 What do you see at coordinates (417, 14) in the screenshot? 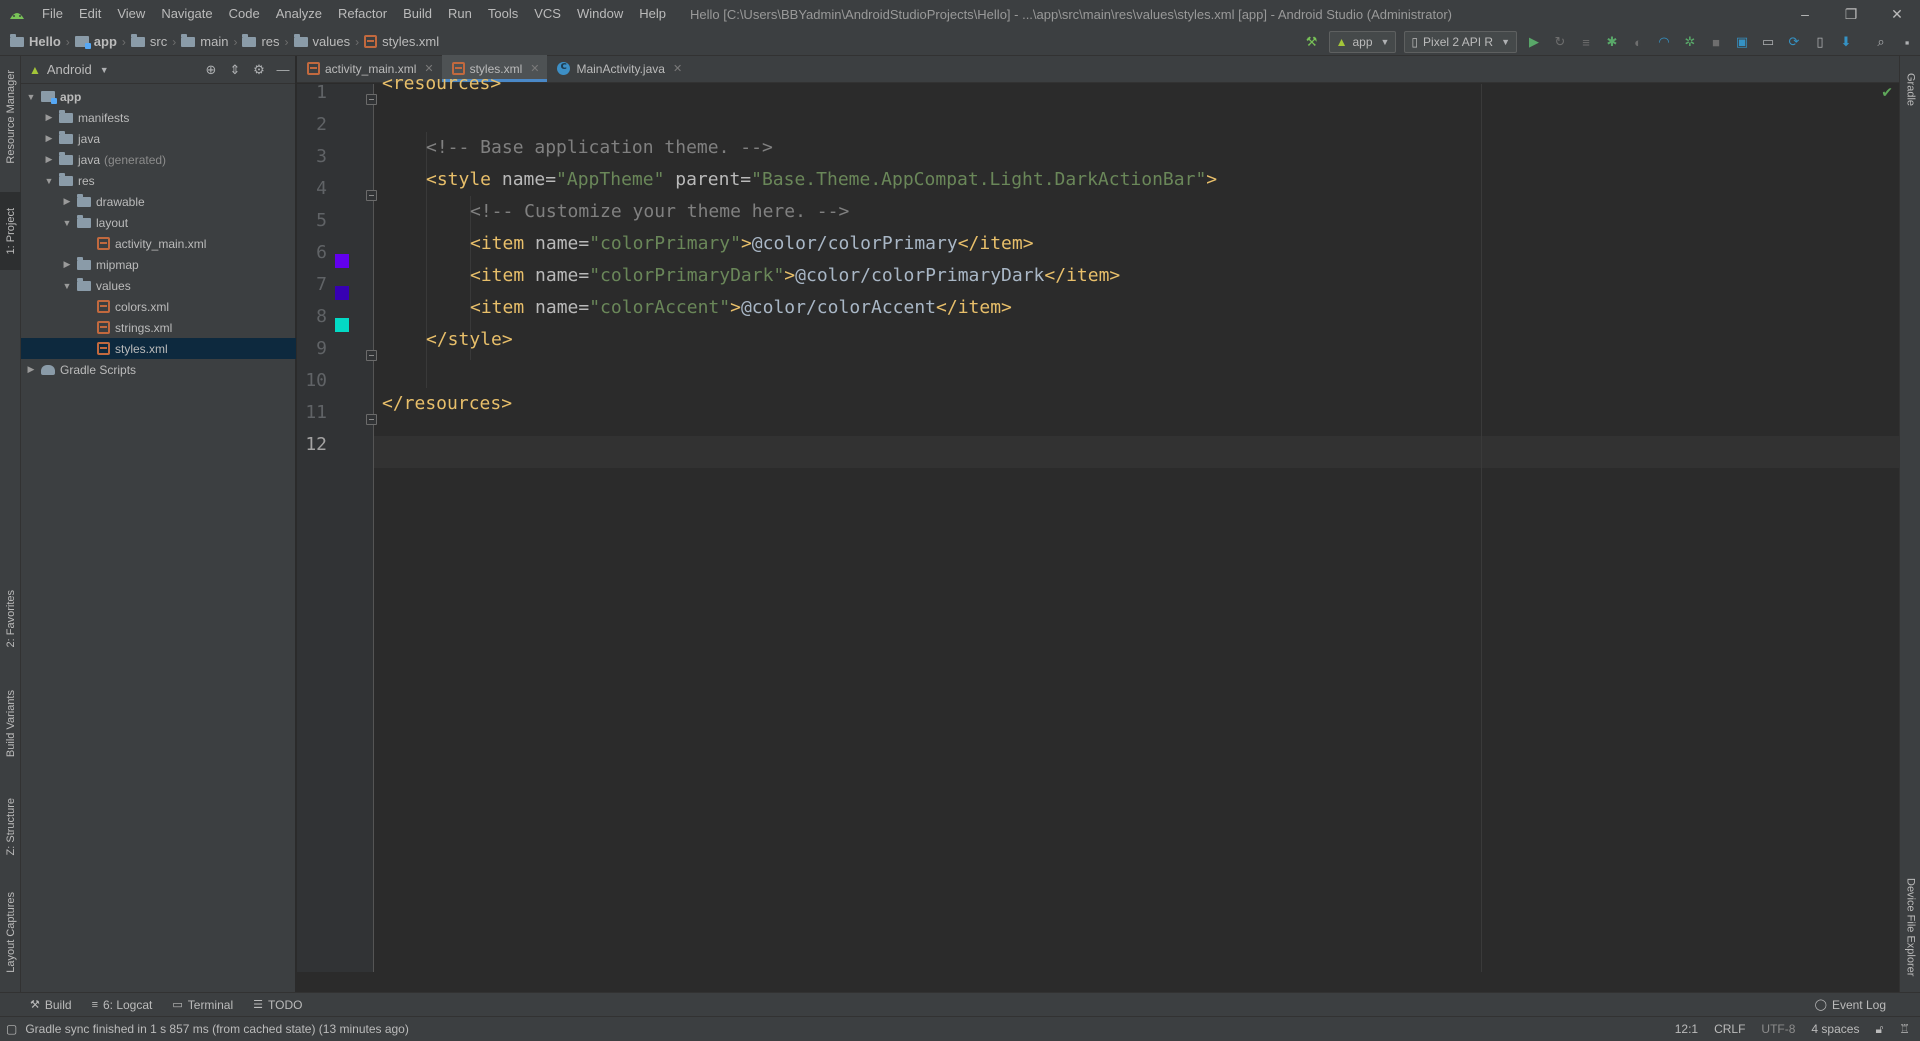
I see `menu-build: Build` at bounding box center [417, 14].